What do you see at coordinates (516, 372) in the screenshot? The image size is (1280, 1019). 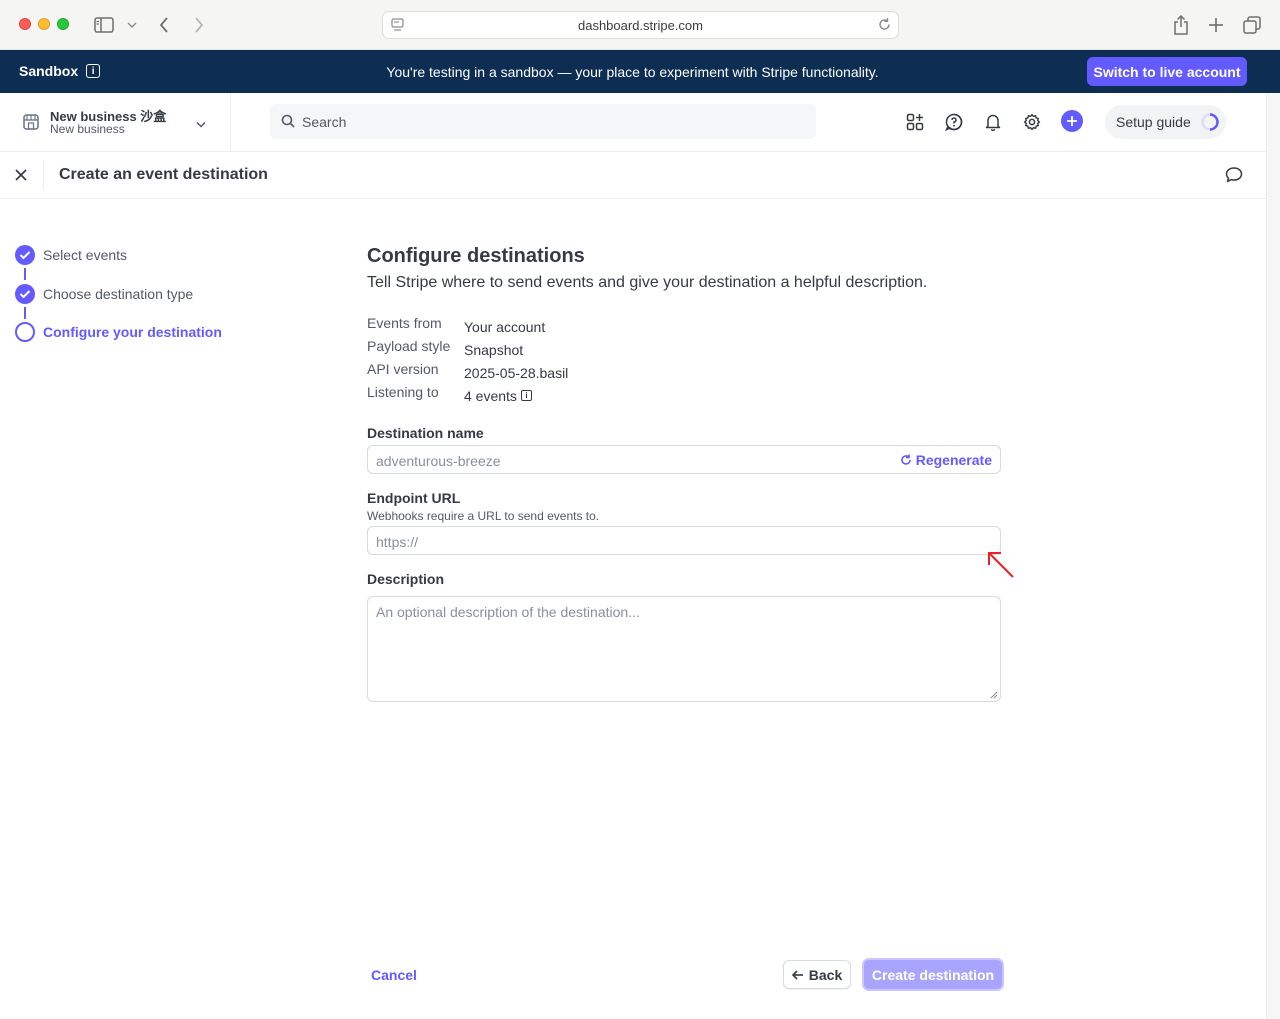 I see `detail-value: 2025-05-28.basil` at bounding box center [516, 372].